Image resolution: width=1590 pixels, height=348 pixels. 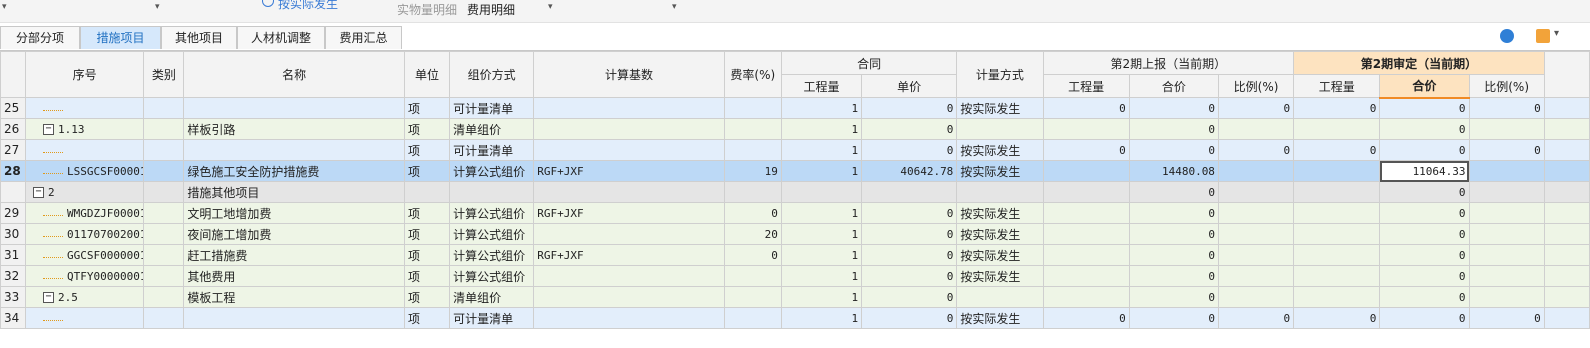 I want to click on col-unit: 单位, so click(x=427, y=74).